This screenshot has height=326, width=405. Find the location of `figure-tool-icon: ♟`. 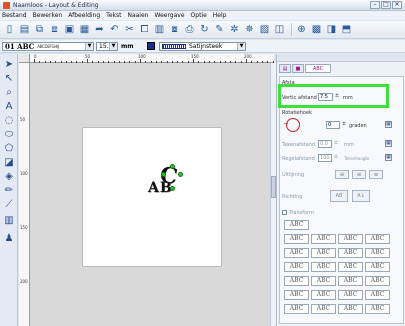

figure-tool-icon: ♟ is located at coordinates (9, 238).